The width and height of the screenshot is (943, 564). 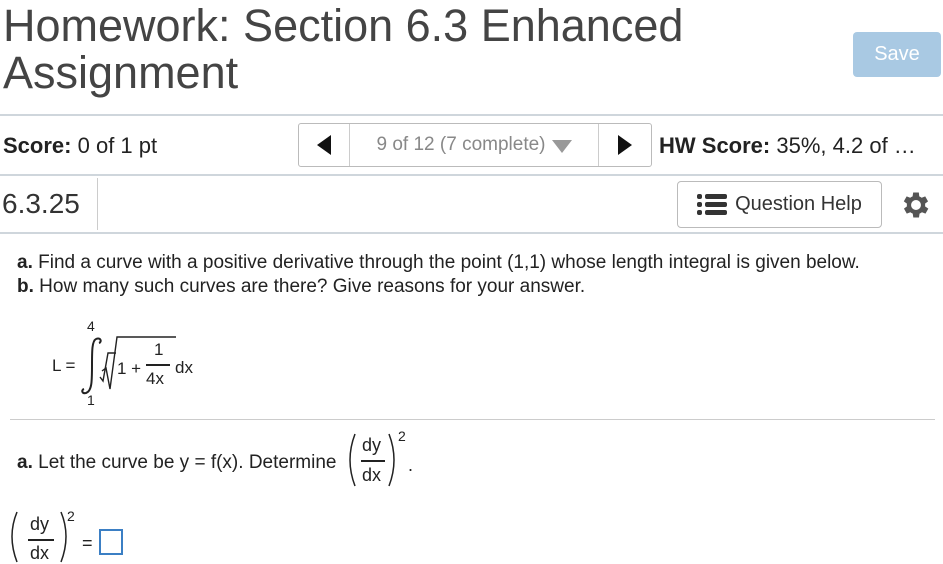 What do you see at coordinates (40, 553) in the screenshot?
I see `answer-denominator: dx` at bounding box center [40, 553].